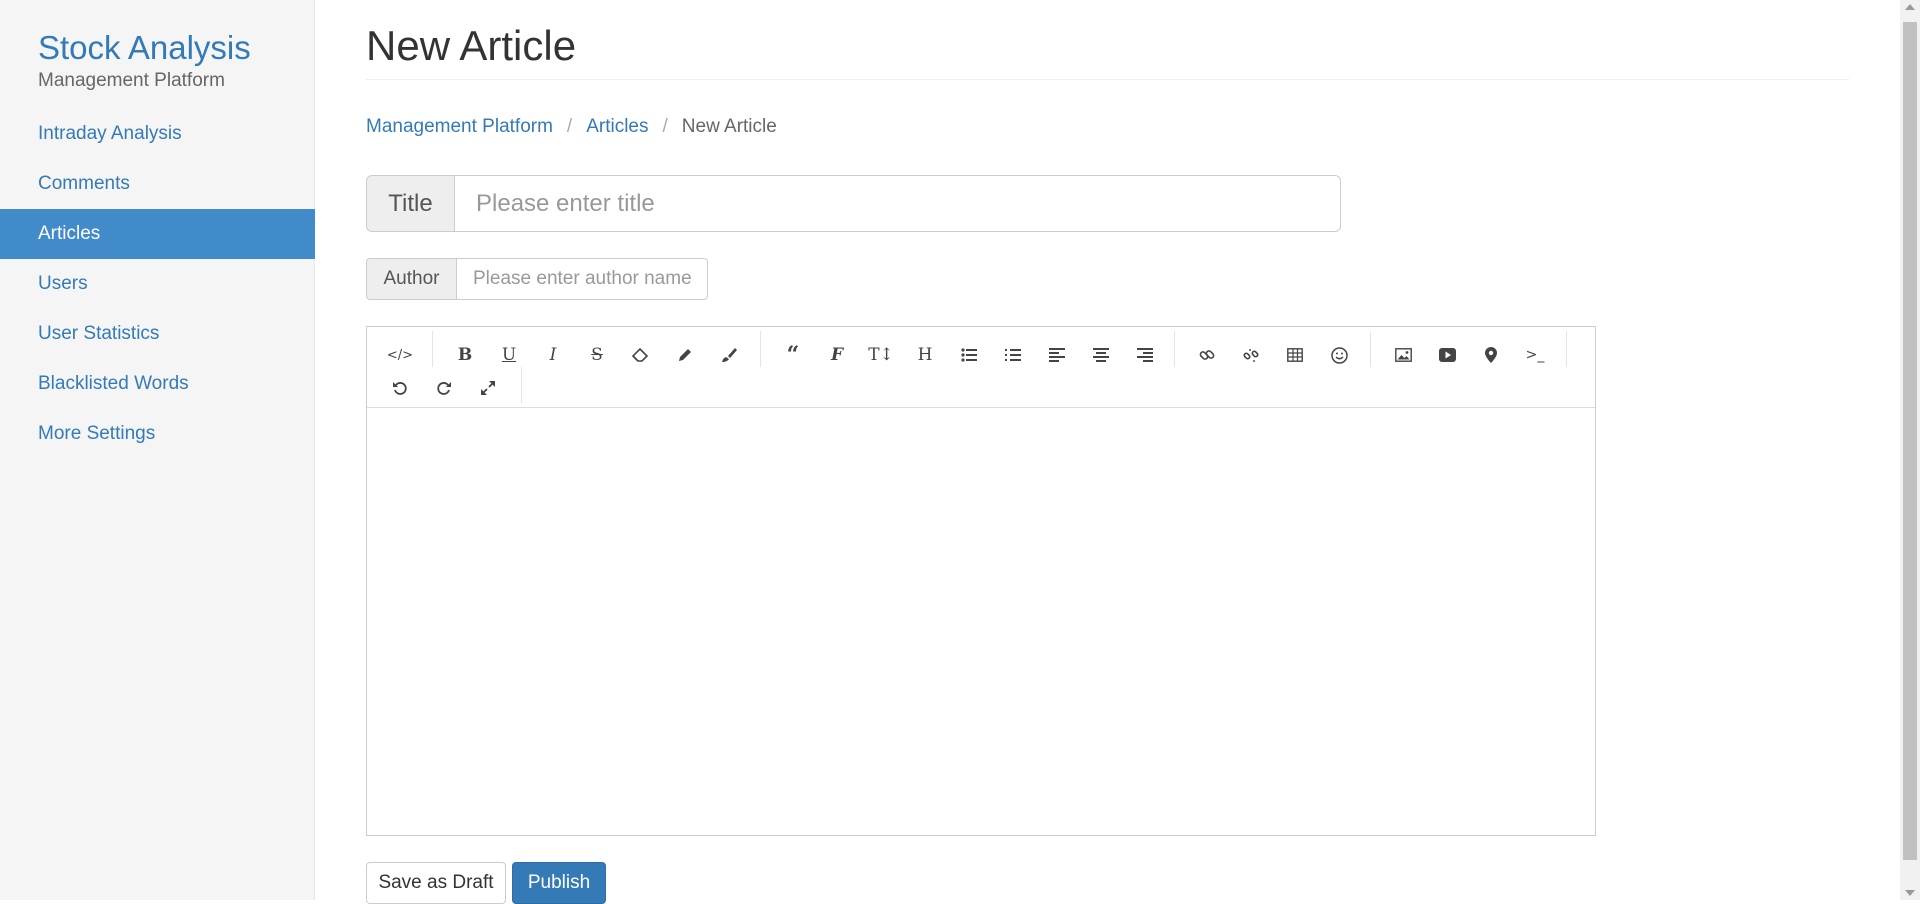  Describe the element at coordinates (144, 48) in the screenshot. I see `brand-title: Stock Analysis` at that location.